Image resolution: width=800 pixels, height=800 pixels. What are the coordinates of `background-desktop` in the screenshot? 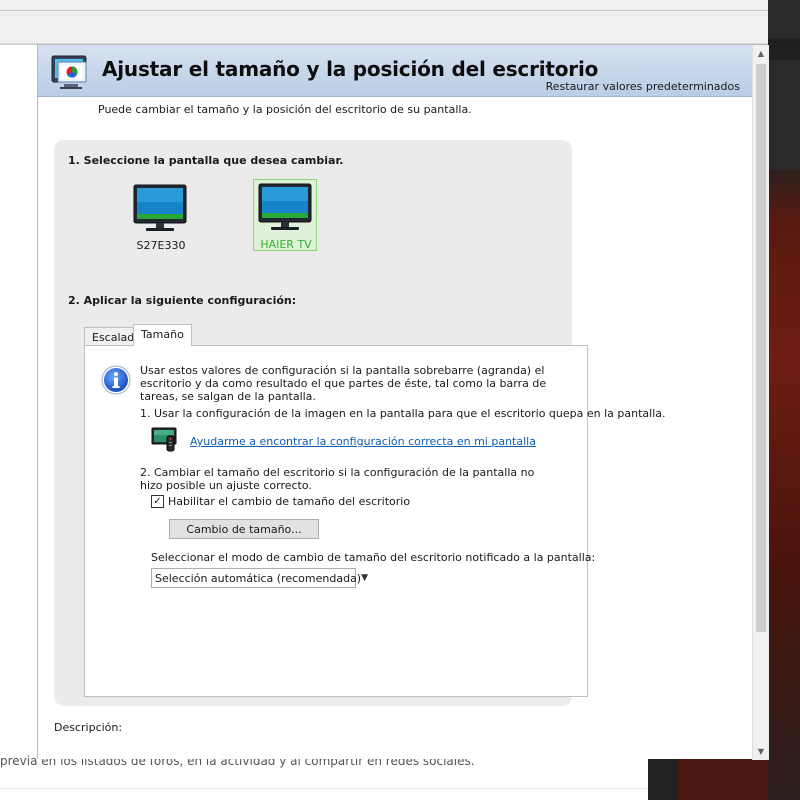 It's located at (784, 400).